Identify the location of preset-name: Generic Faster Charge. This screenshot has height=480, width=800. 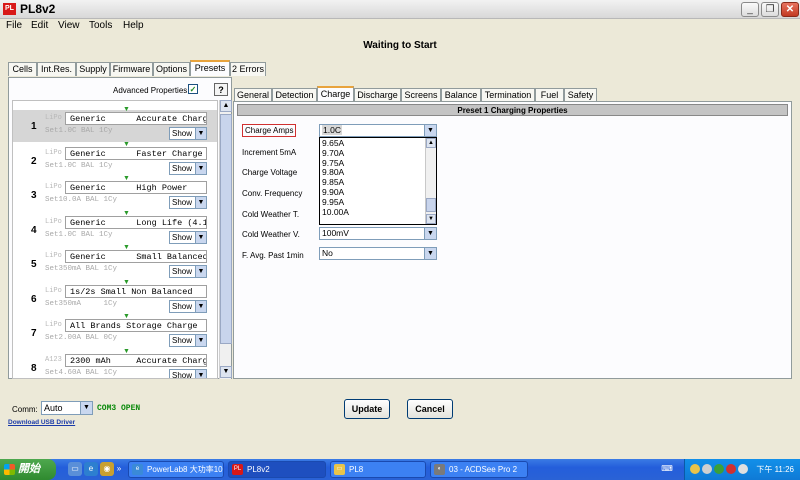
(136, 153).